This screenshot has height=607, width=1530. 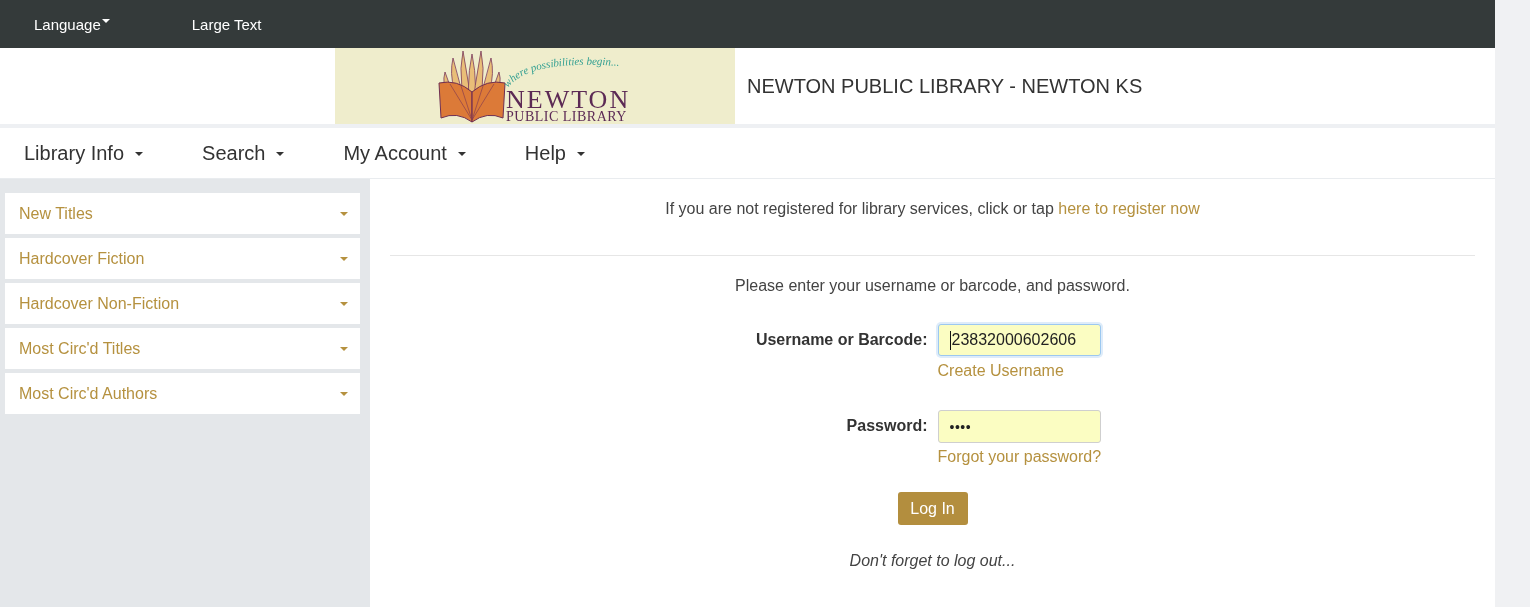 I want to click on username-field: 23832000602606, so click(x=1019, y=340).